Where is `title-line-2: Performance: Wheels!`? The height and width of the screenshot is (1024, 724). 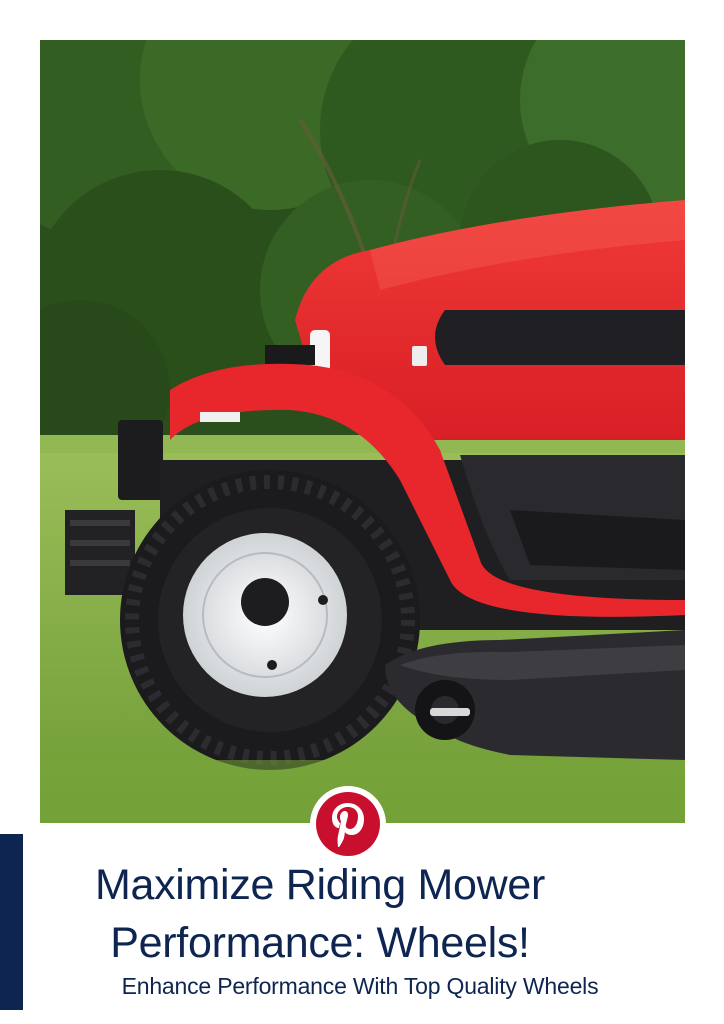
title-line-2: Performance: Wheels! is located at coordinates (320, 943).